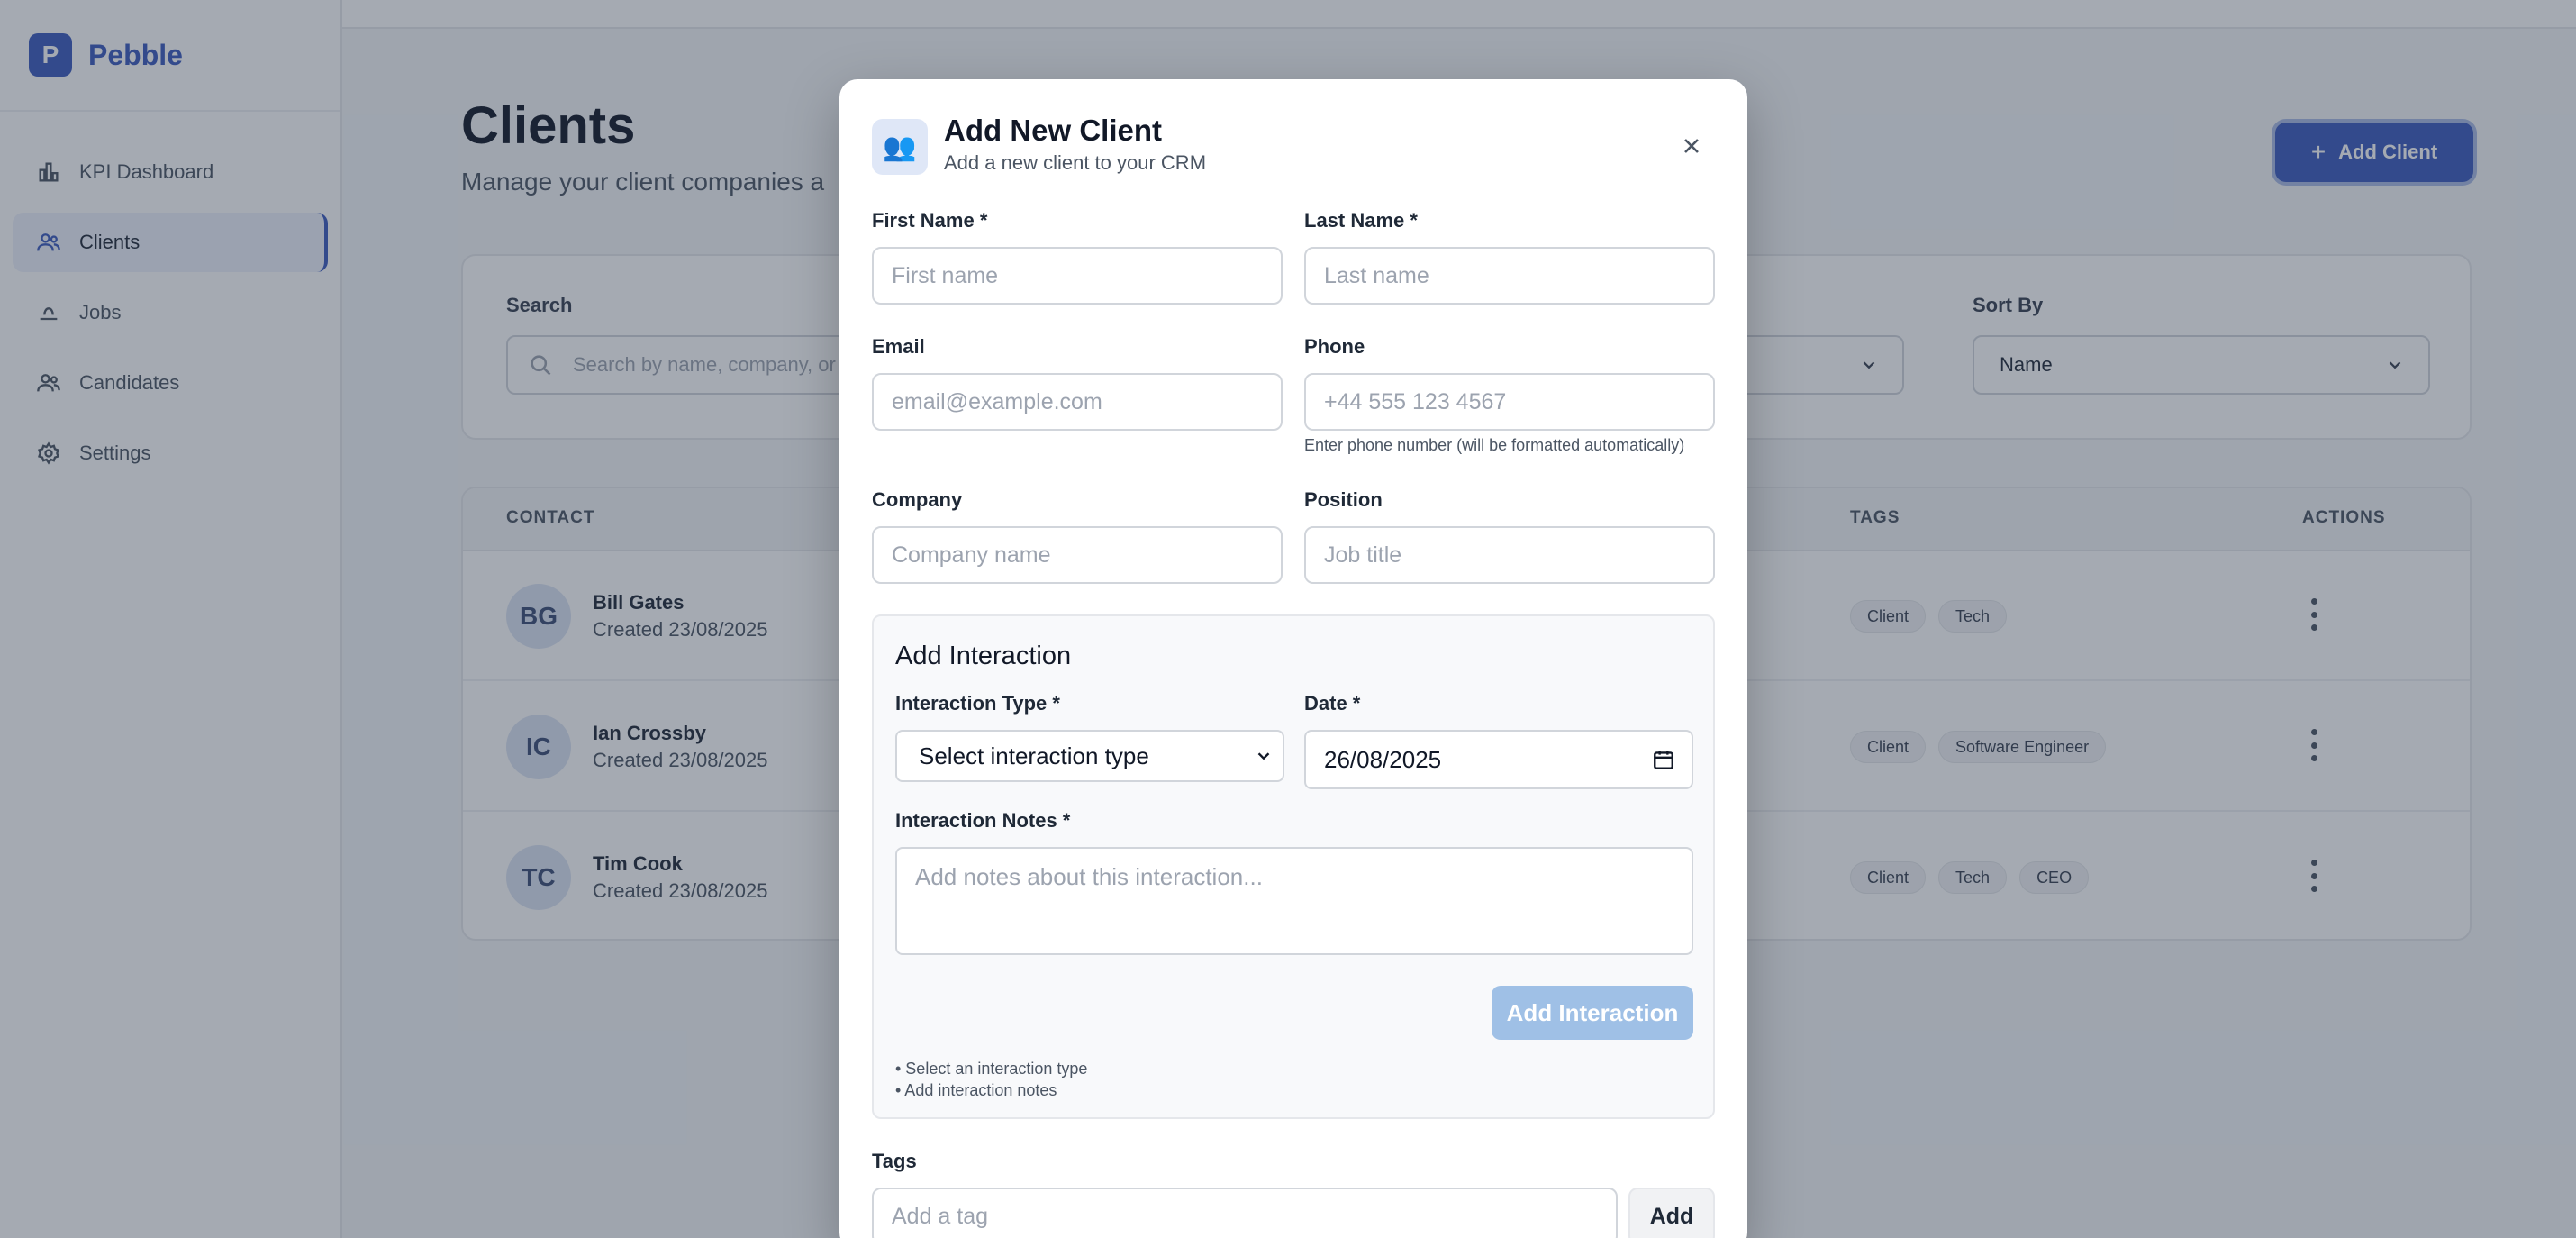 The width and height of the screenshot is (2576, 1238). I want to click on add-tag-button: Add, so click(1672, 1213).